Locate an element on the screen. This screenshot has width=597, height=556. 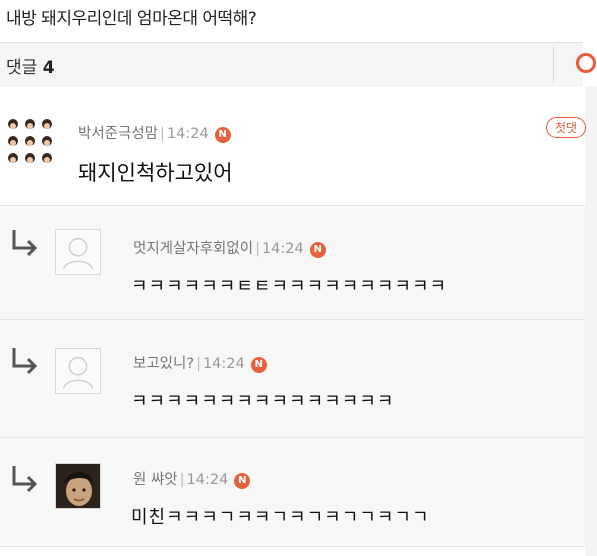
comment-text: 돼지인척하고있어 is located at coordinates (155, 173).